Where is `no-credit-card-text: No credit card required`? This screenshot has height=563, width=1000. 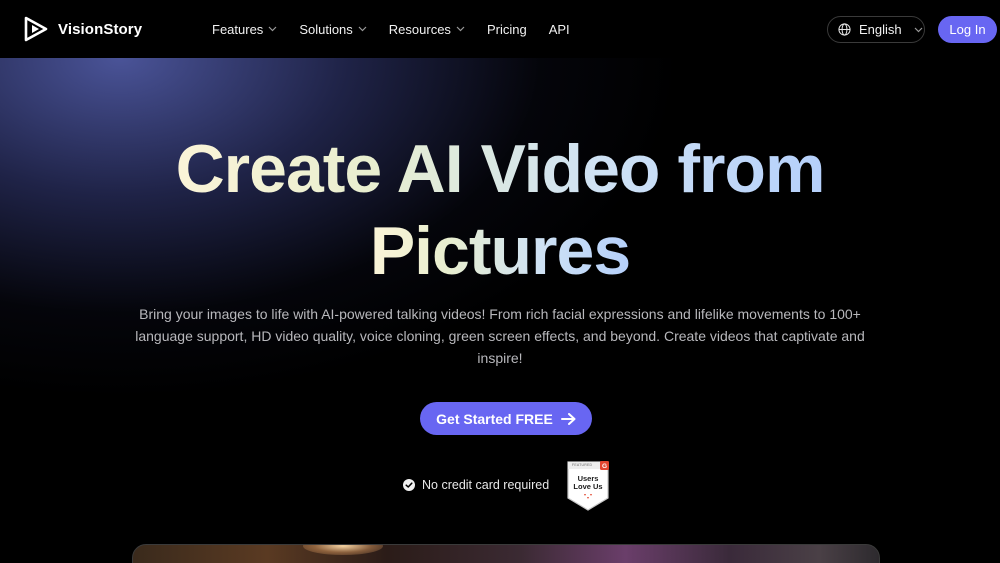
no-credit-card-text: No credit card required is located at coordinates (486, 485).